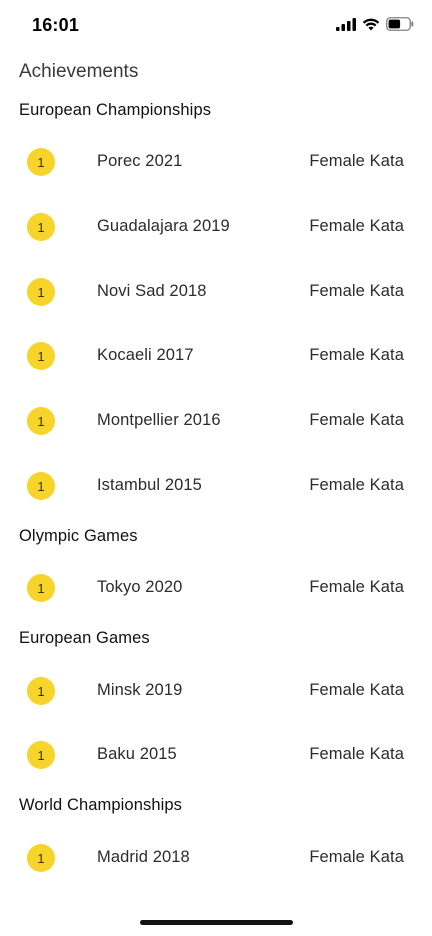  What do you see at coordinates (152, 291) in the screenshot?
I see `event-name: Novi Sad 2018` at bounding box center [152, 291].